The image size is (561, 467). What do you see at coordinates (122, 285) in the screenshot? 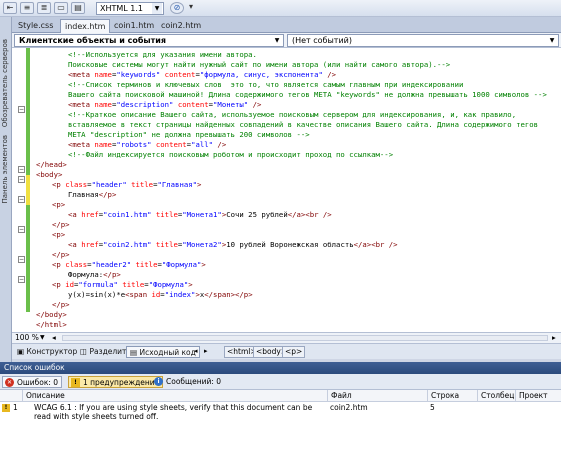
I see `code-line: <p id="formula" title="Формула">` at bounding box center [122, 285].